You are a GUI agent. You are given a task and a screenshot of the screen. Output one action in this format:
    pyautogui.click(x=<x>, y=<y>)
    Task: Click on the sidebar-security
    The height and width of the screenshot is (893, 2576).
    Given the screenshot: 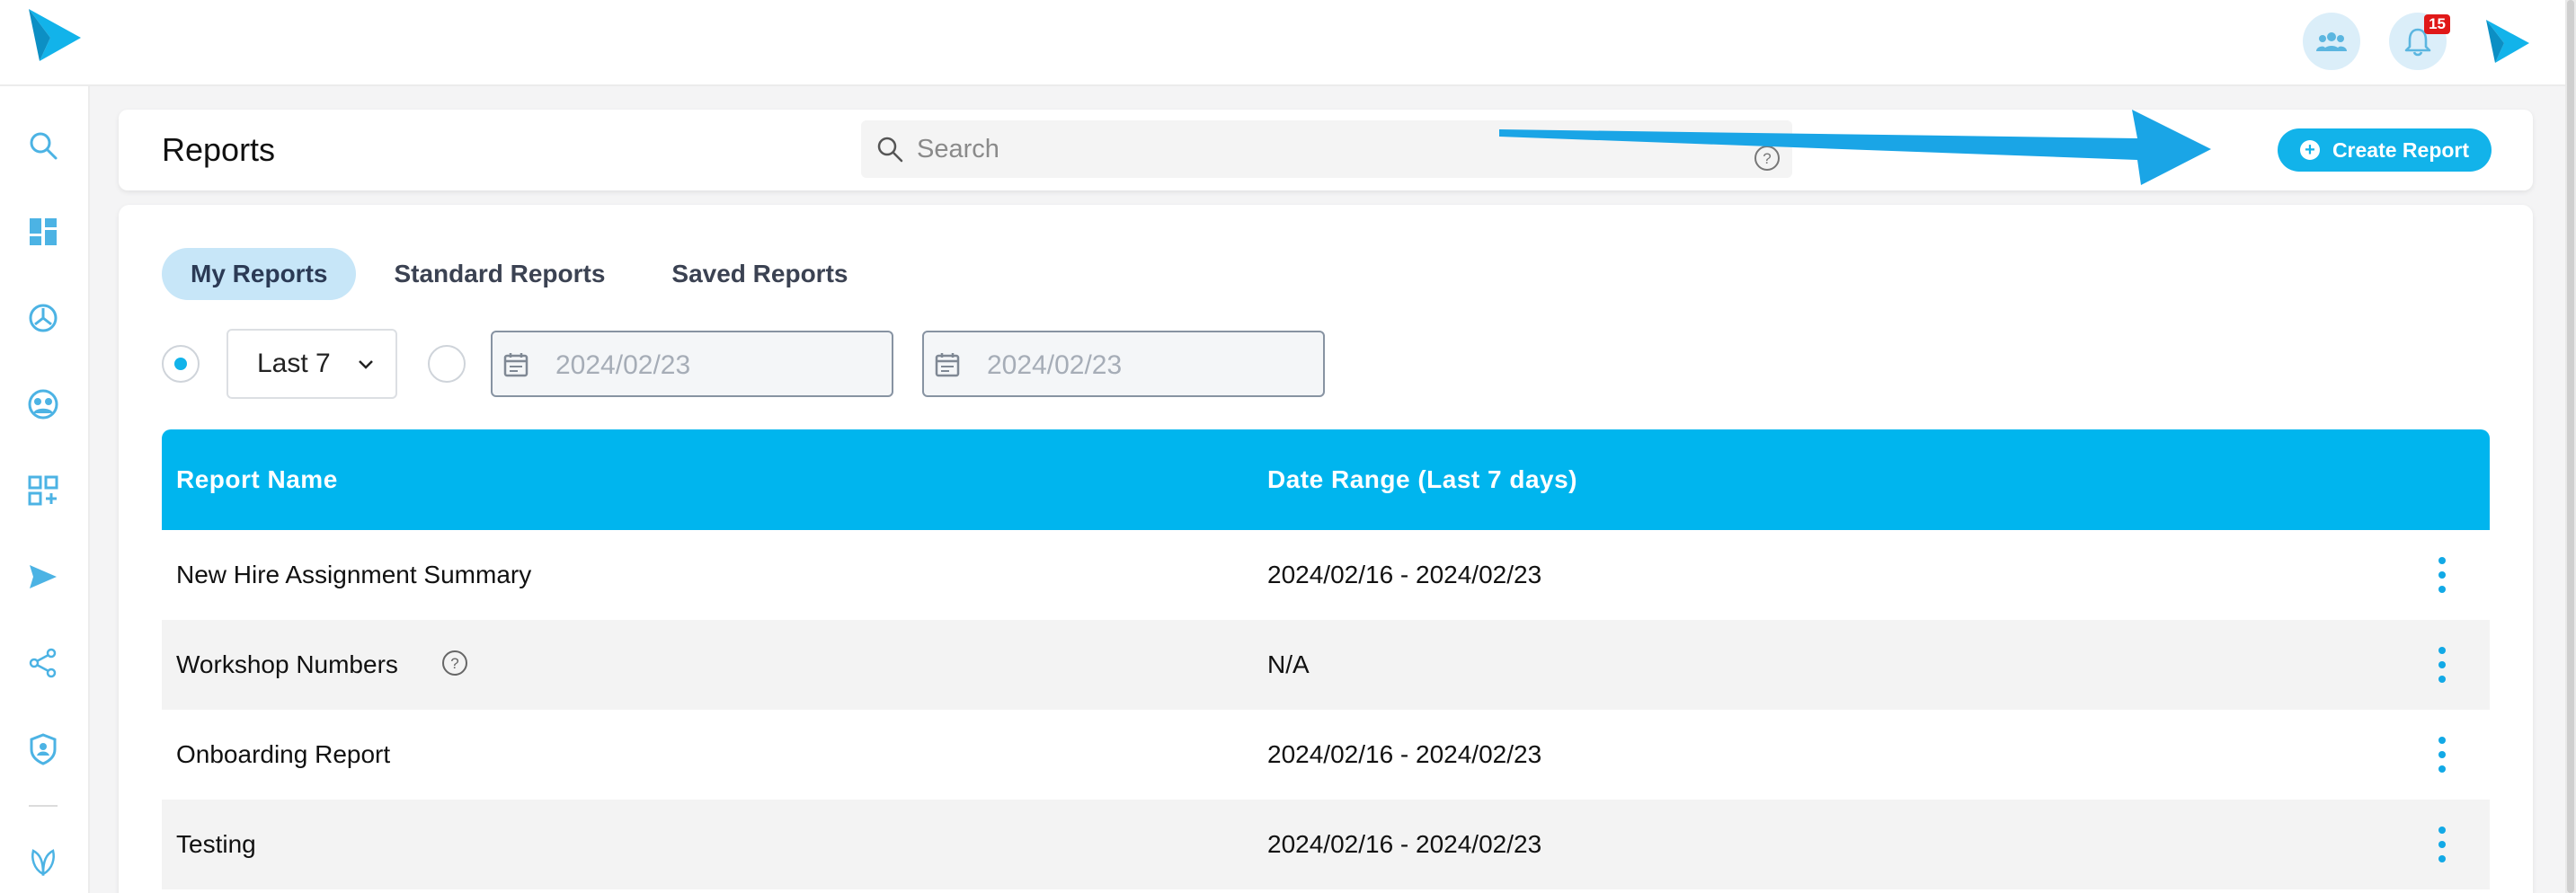 What is the action you would take?
    pyautogui.click(x=43, y=749)
    